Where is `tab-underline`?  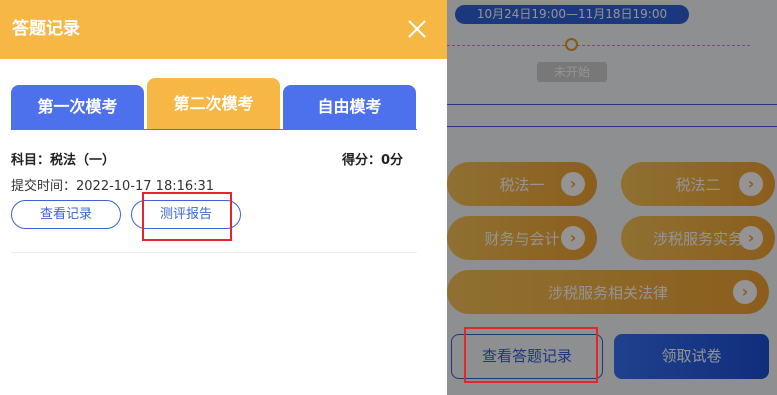 tab-underline is located at coordinates (214, 129).